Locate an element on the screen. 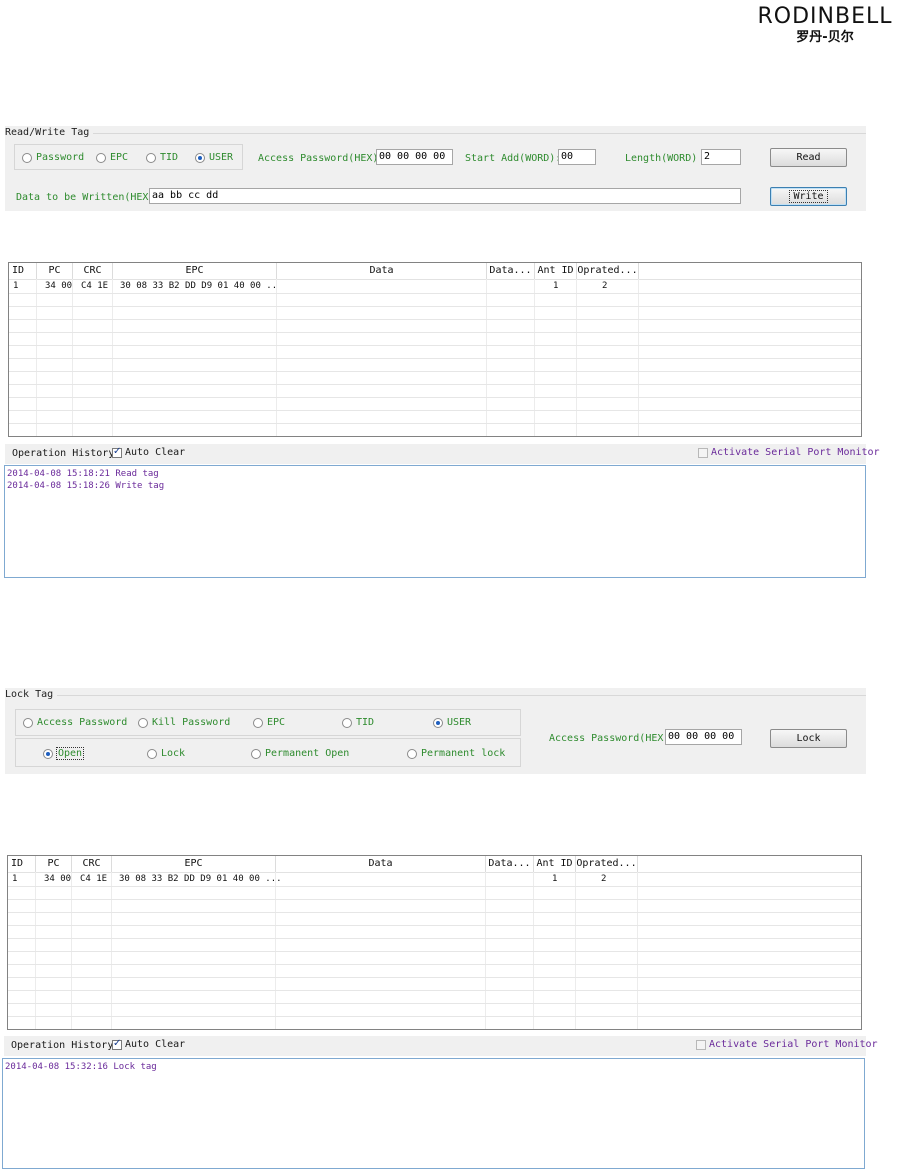 The height and width of the screenshot is (1171, 915). data-to-write-input: aa bb cc dd is located at coordinates (445, 196).